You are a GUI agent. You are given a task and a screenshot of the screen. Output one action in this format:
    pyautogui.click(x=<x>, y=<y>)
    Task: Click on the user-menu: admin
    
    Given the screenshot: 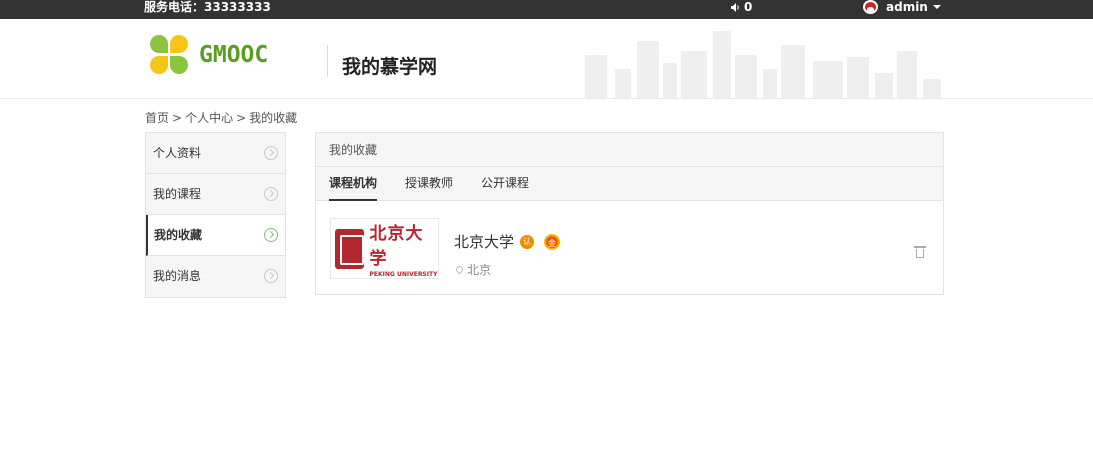 What is the action you would take?
    pyautogui.click(x=902, y=7)
    